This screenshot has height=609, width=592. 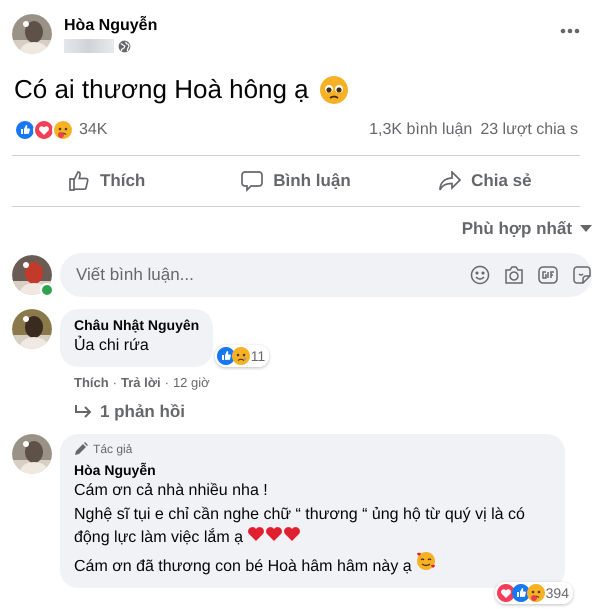 What do you see at coordinates (137, 325) in the screenshot?
I see `commenter-name: Châu Nhật Nguyên` at bounding box center [137, 325].